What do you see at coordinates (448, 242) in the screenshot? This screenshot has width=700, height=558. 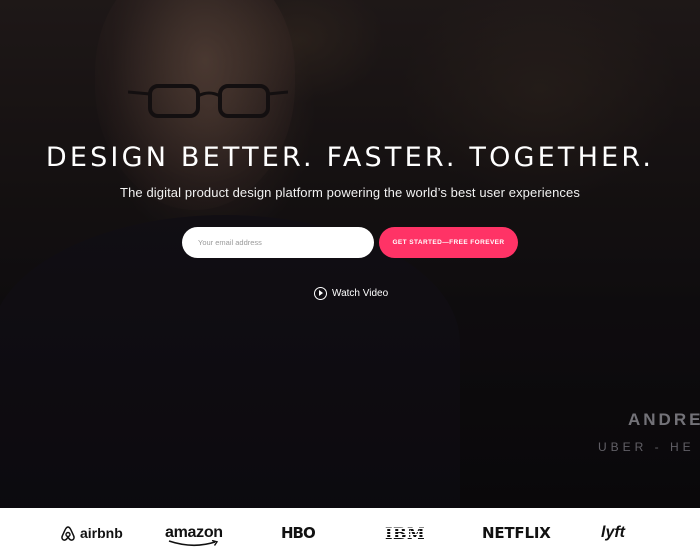 I see `get-started-button: GET STARTED—FREE FOREVER` at bounding box center [448, 242].